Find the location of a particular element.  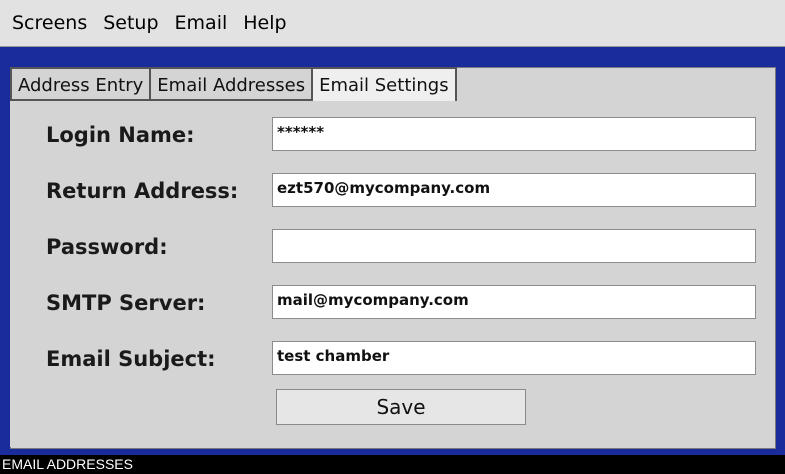

smtp-server-label: SMTP Server: is located at coordinates (126, 303).